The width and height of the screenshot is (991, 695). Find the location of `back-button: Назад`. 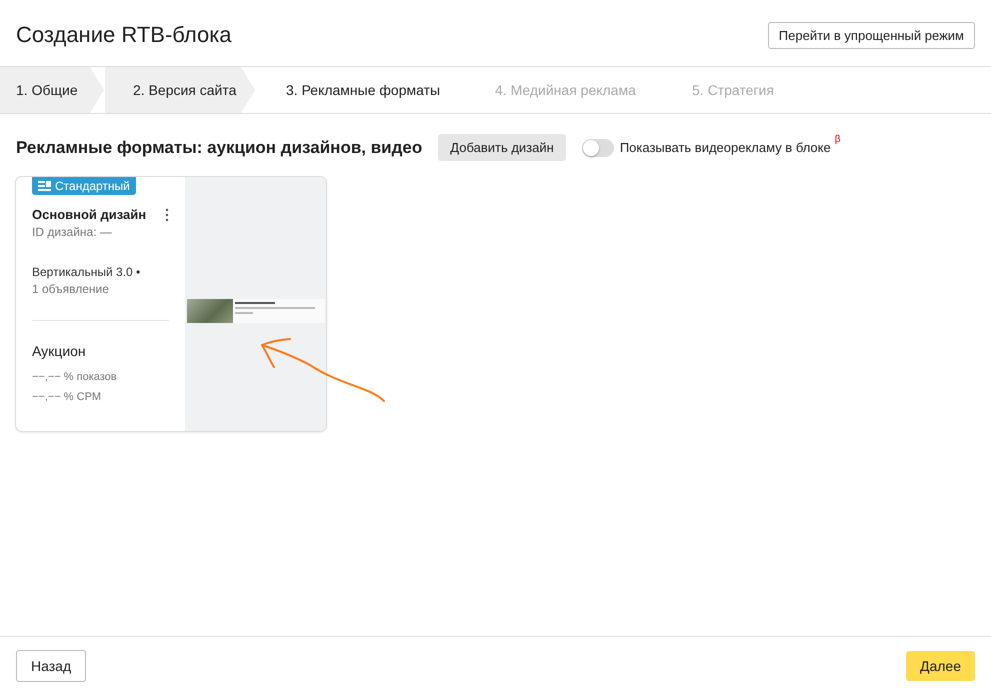

back-button: Назад is located at coordinates (51, 666).